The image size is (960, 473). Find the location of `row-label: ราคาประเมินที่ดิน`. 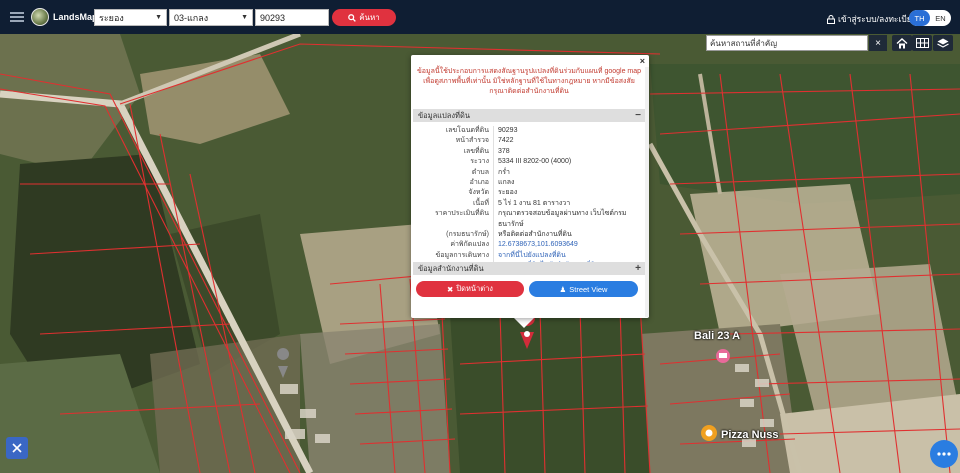

row-label: ราคาประเมินที่ดิน is located at coordinates (461, 214).